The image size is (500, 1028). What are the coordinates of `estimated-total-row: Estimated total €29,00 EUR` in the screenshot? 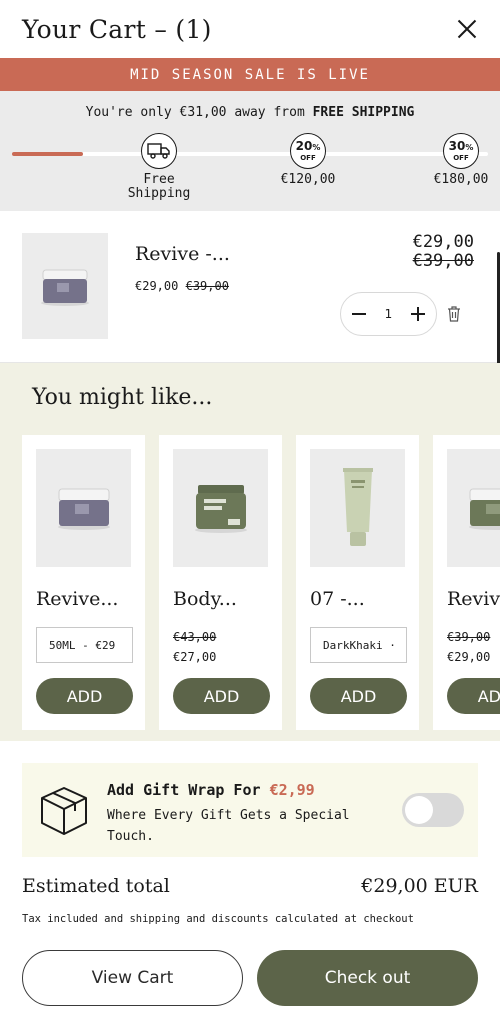 It's located at (250, 886).